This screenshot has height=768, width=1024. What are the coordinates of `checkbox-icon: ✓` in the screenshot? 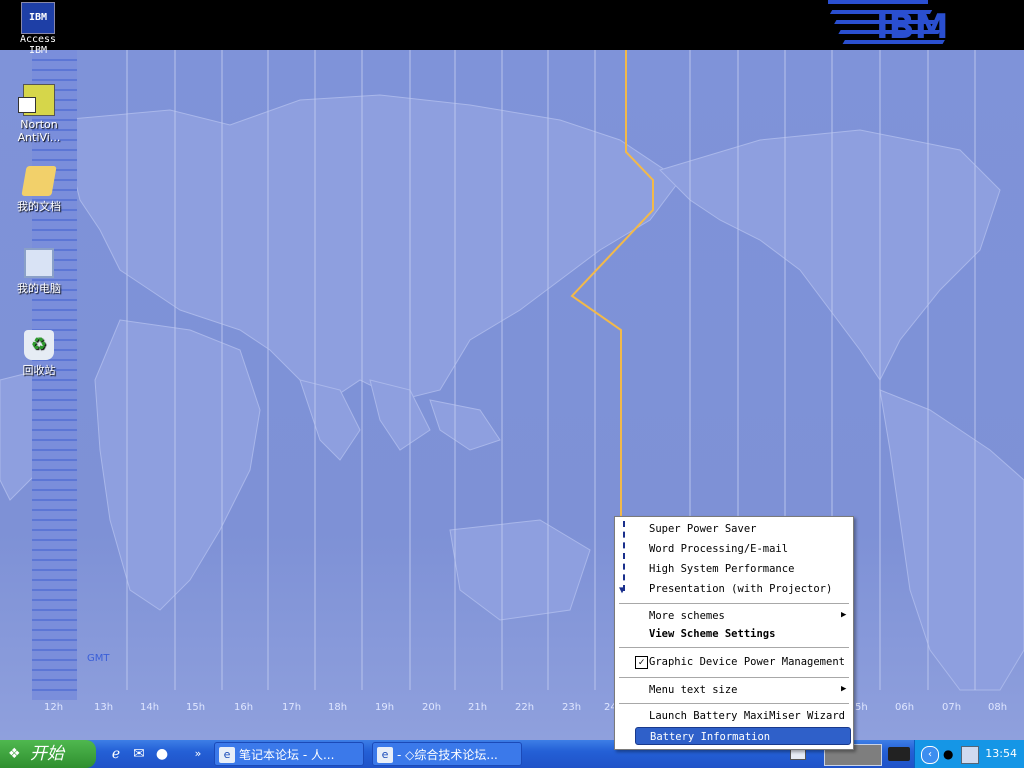 It's located at (641, 662).